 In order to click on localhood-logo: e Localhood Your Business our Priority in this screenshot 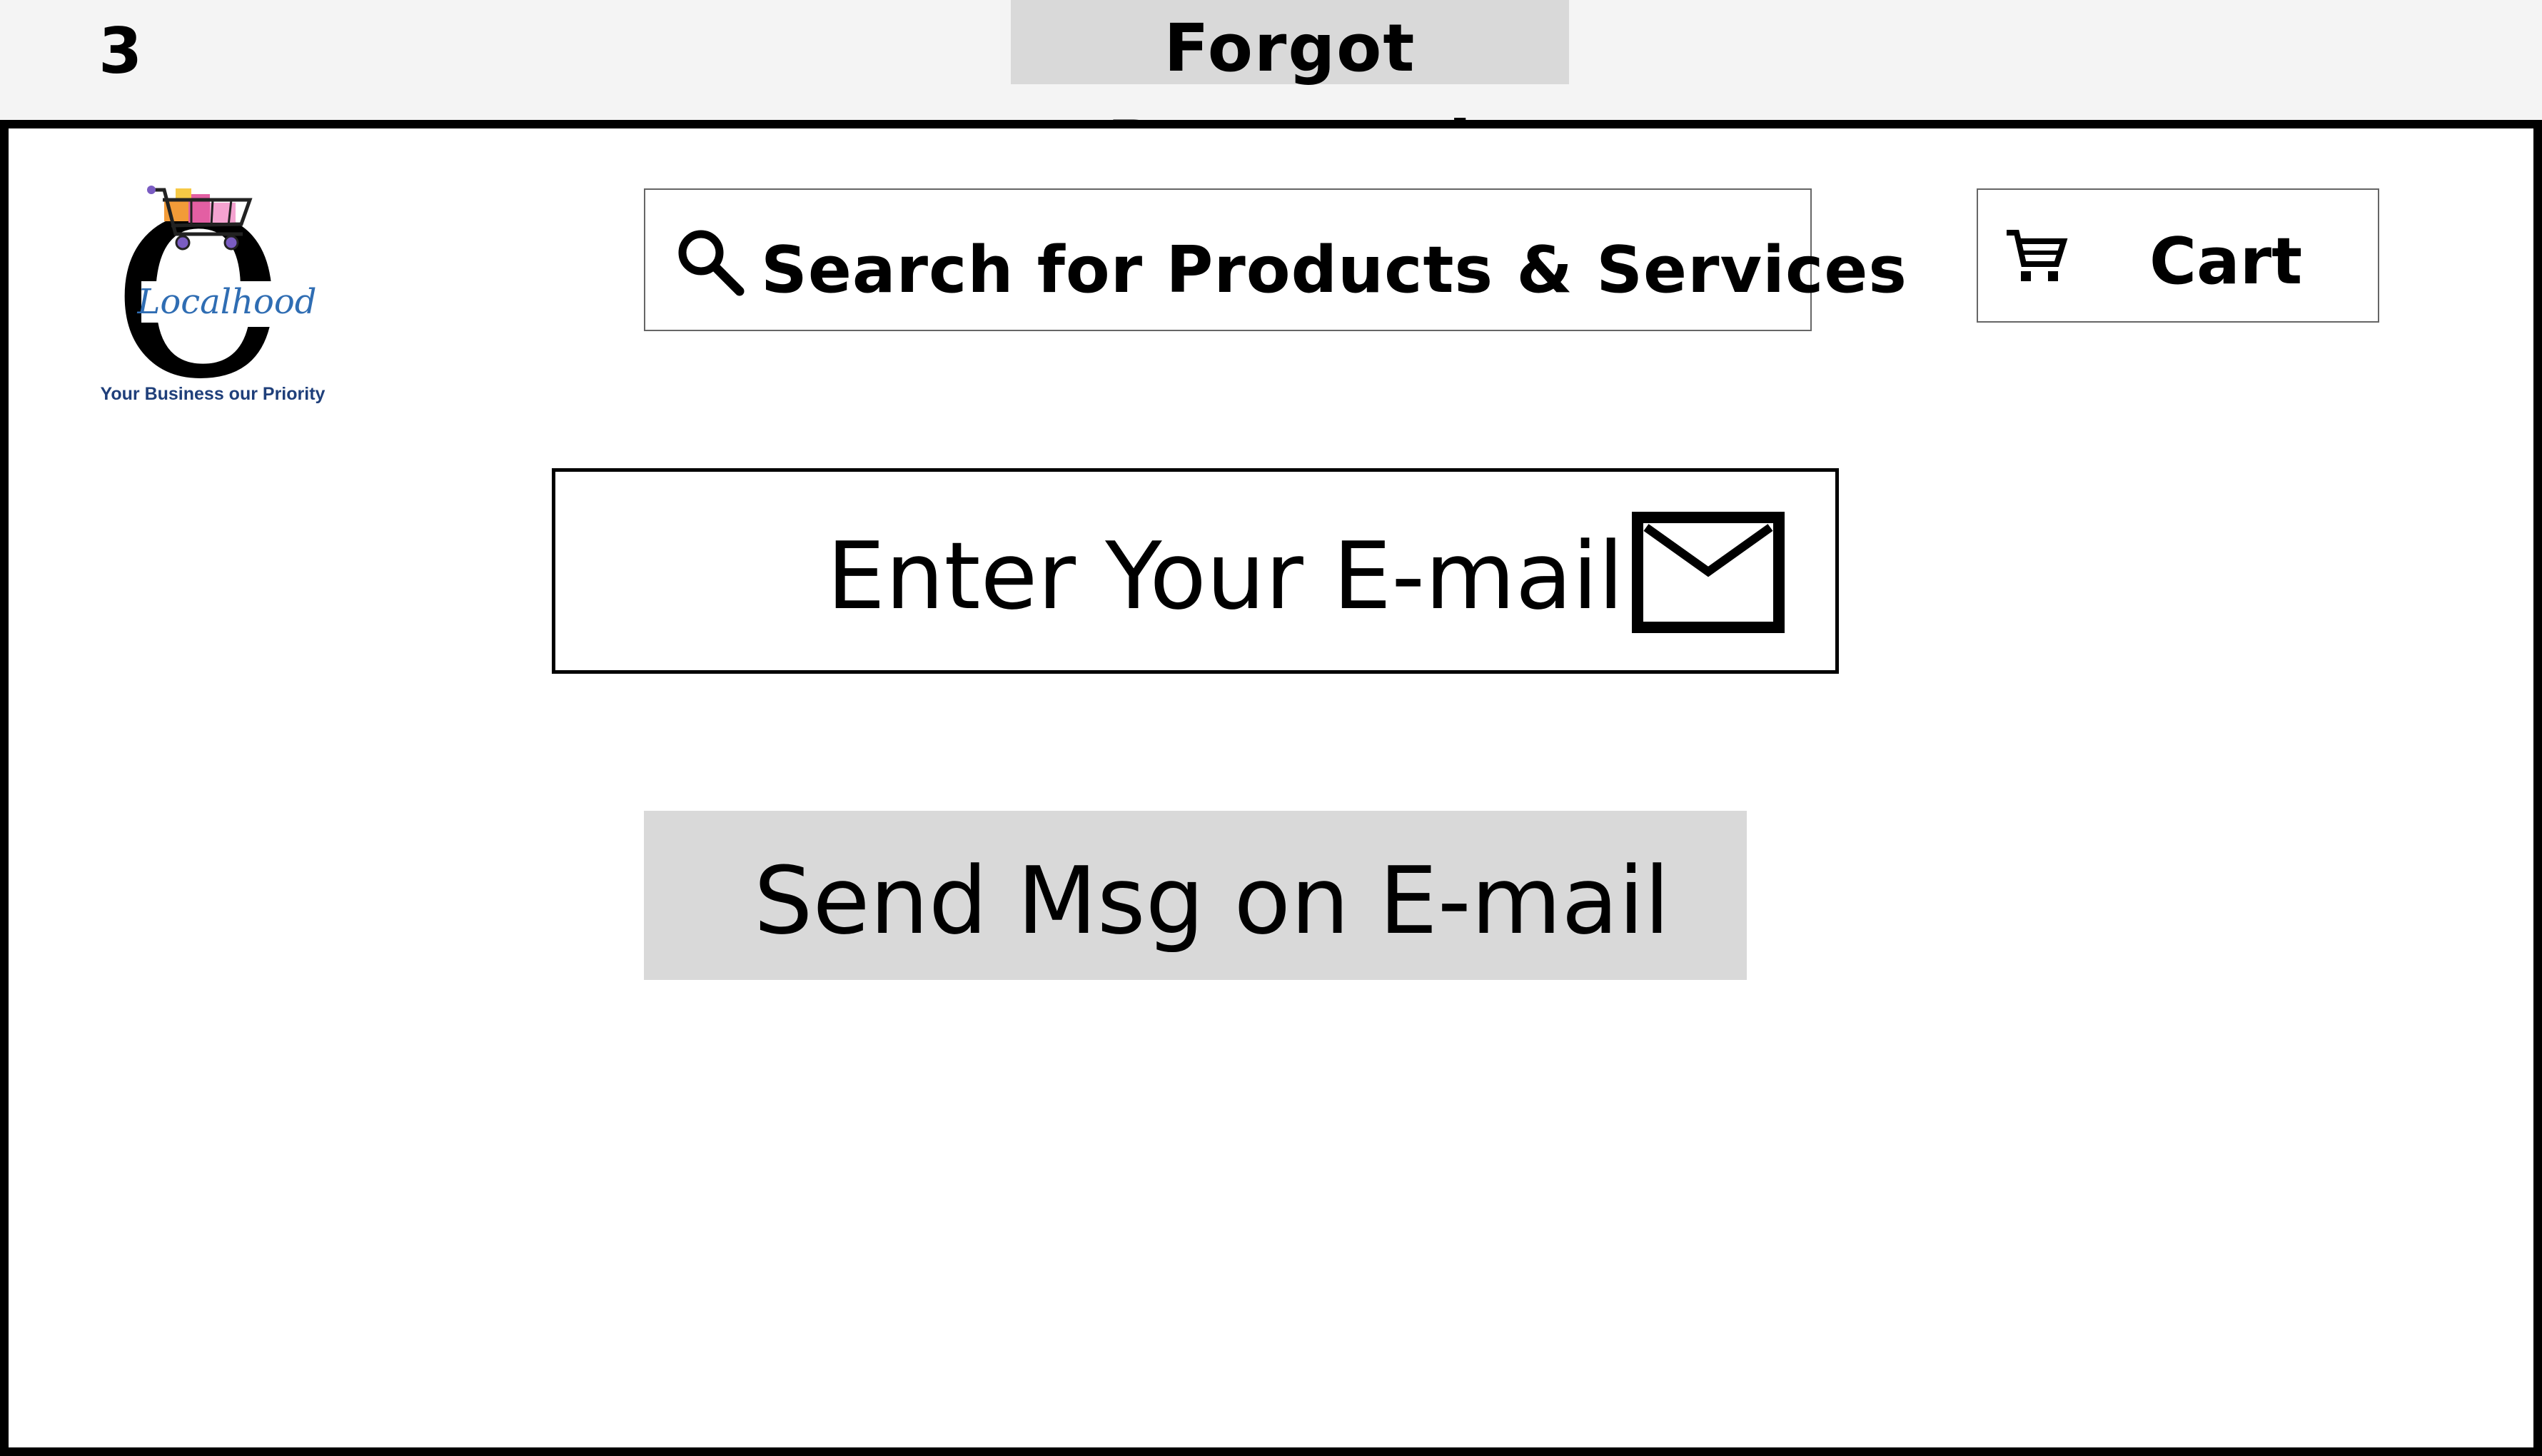, I will do `click(205, 288)`.